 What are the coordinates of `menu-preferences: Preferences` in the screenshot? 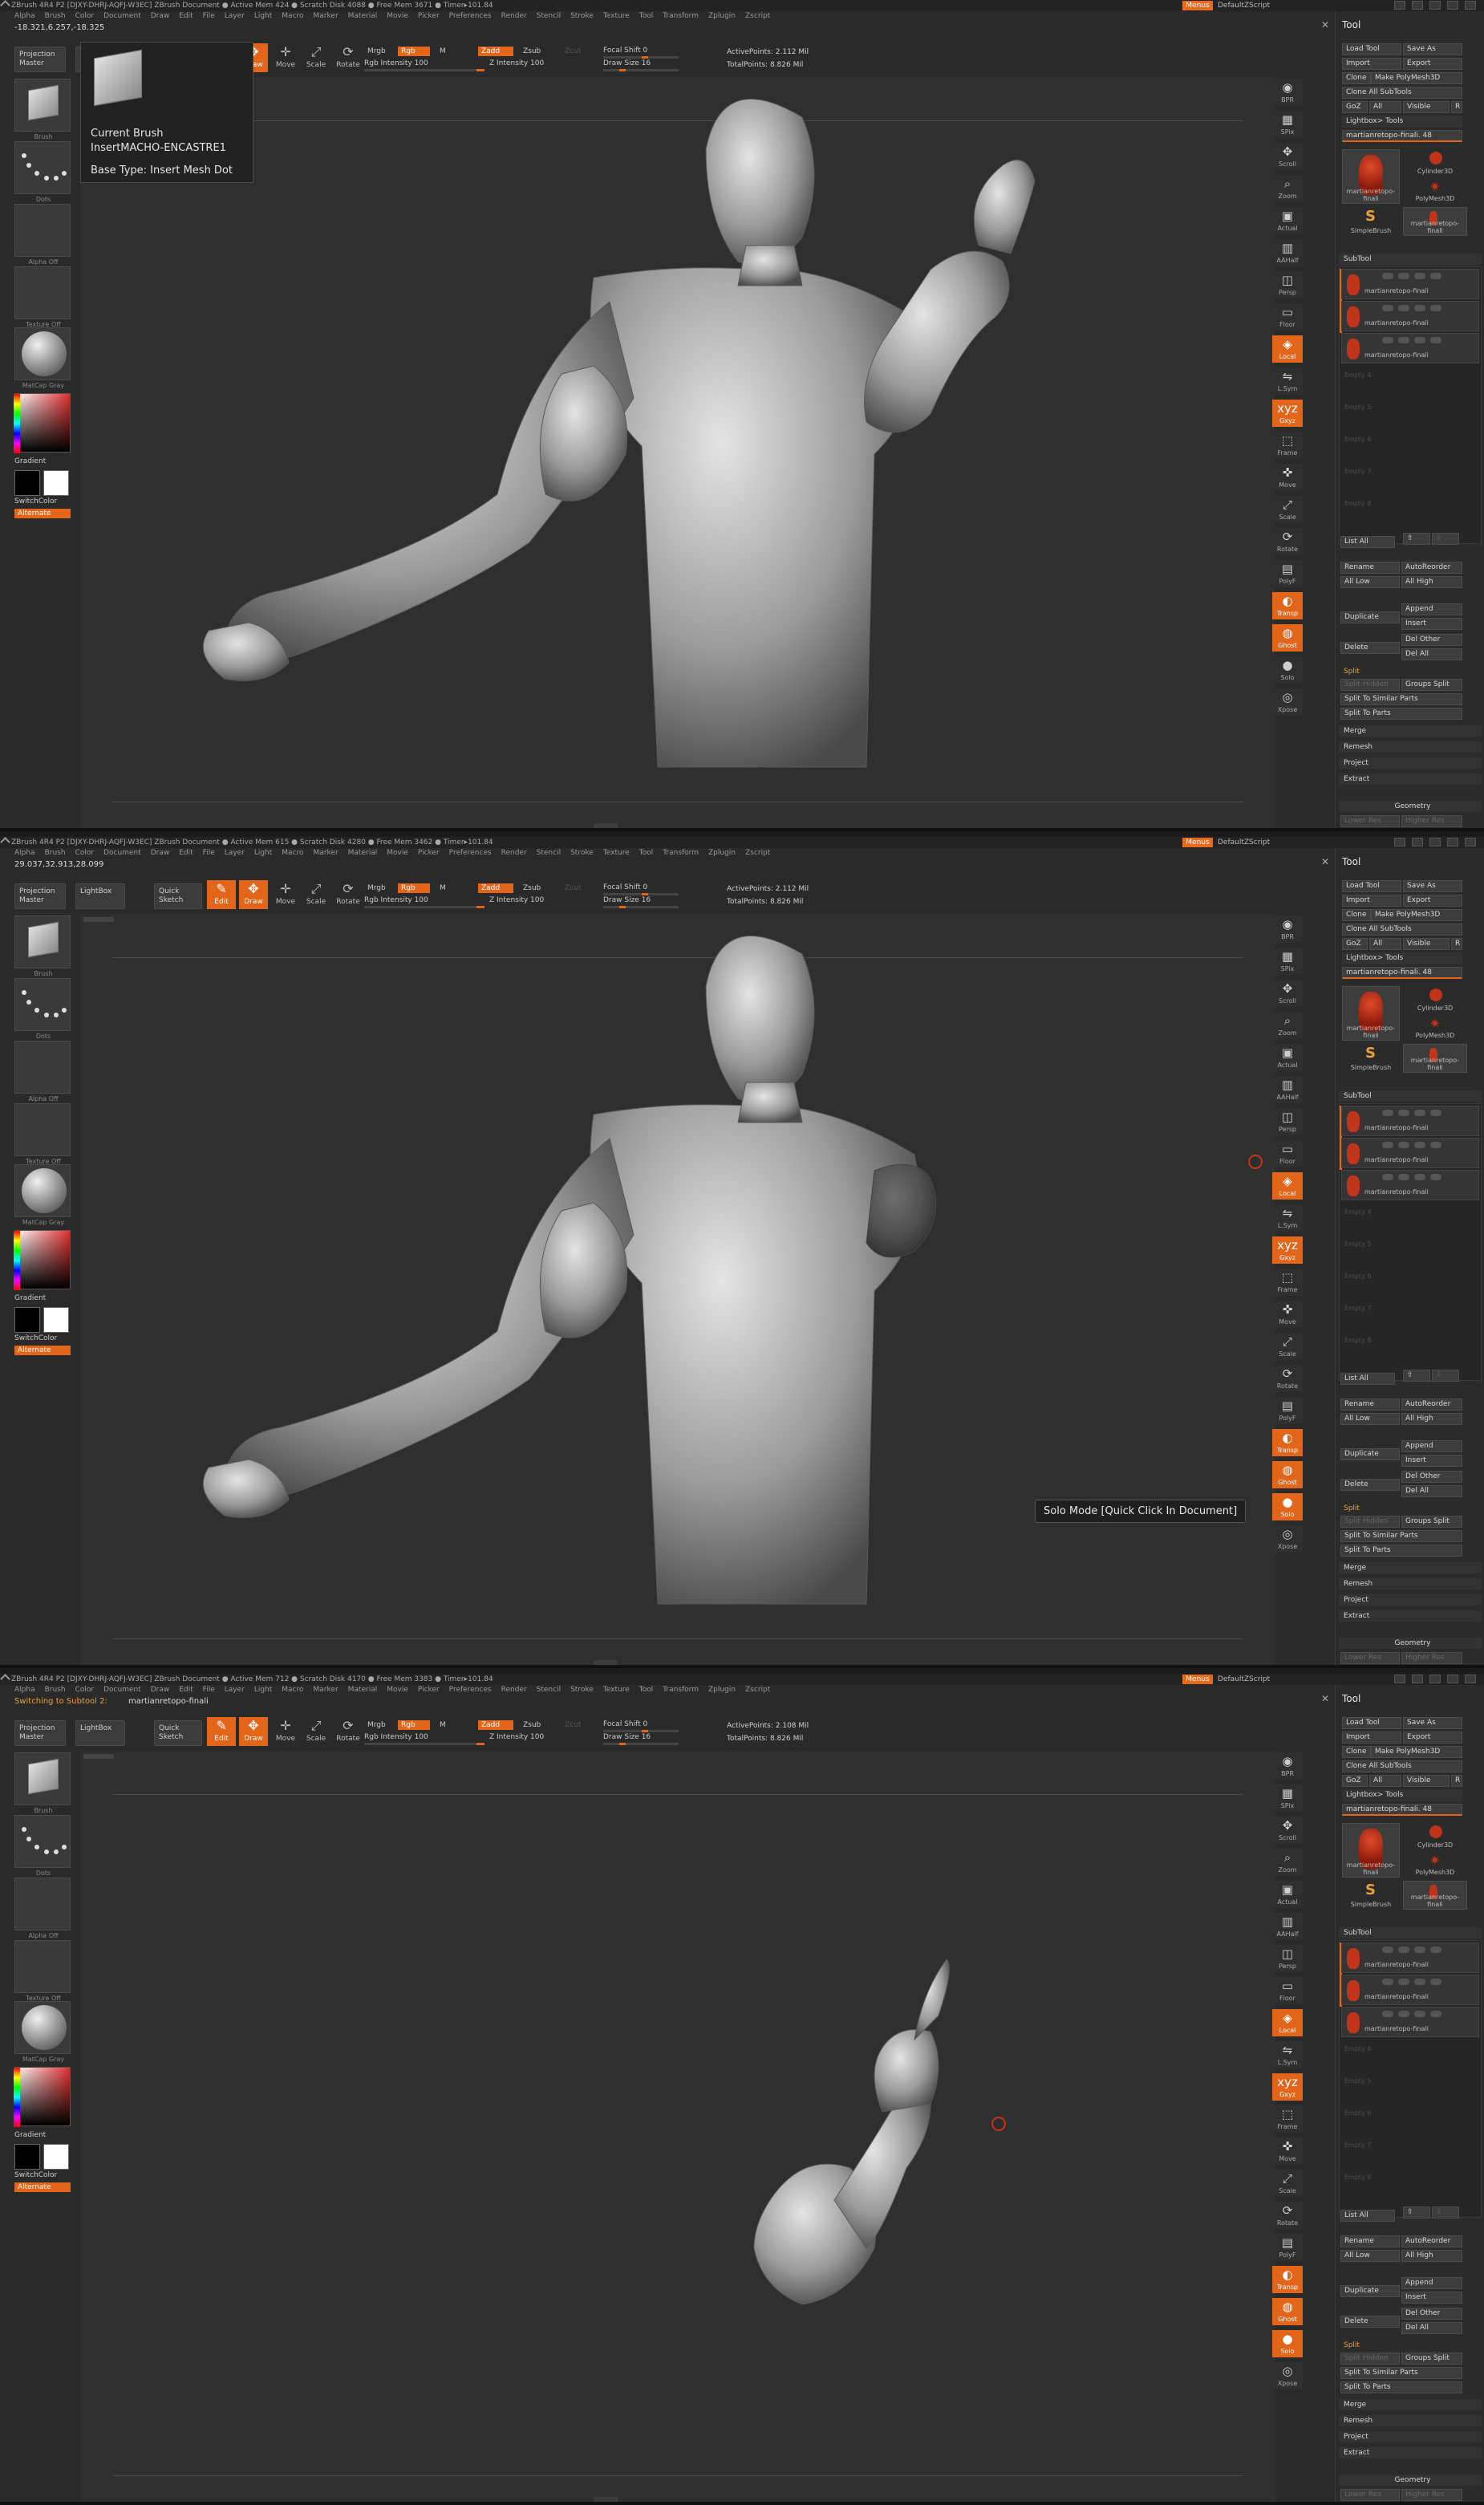 It's located at (470, 1690).